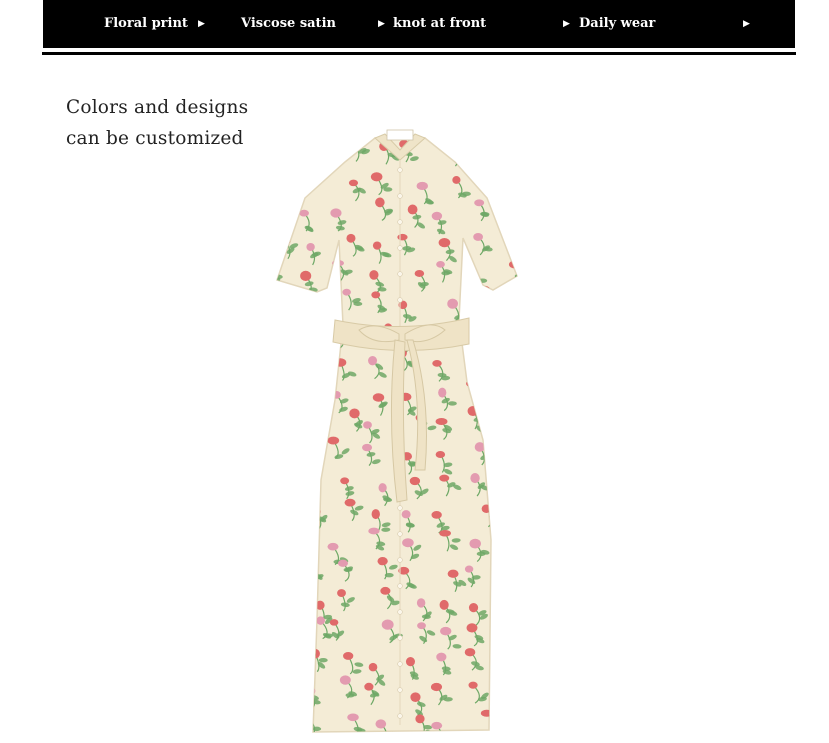  What do you see at coordinates (157, 123) in the screenshot?
I see `customization-note: Colors and designs can be customized` at bounding box center [157, 123].